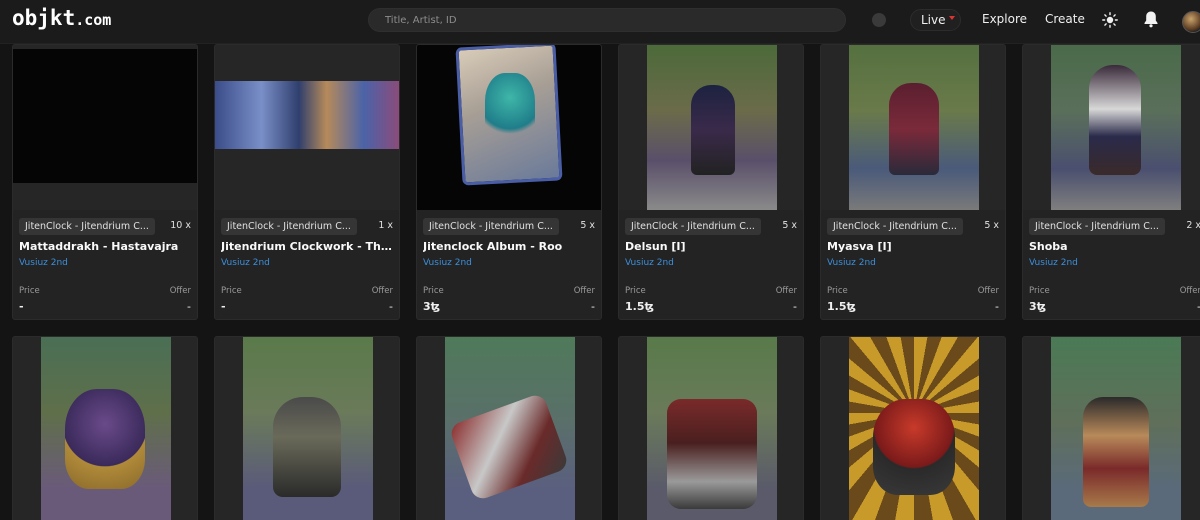 This screenshot has width=1200, height=520. What do you see at coordinates (915, 246) in the screenshot?
I see `token-title: Myasva [I]` at bounding box center [915, 246].